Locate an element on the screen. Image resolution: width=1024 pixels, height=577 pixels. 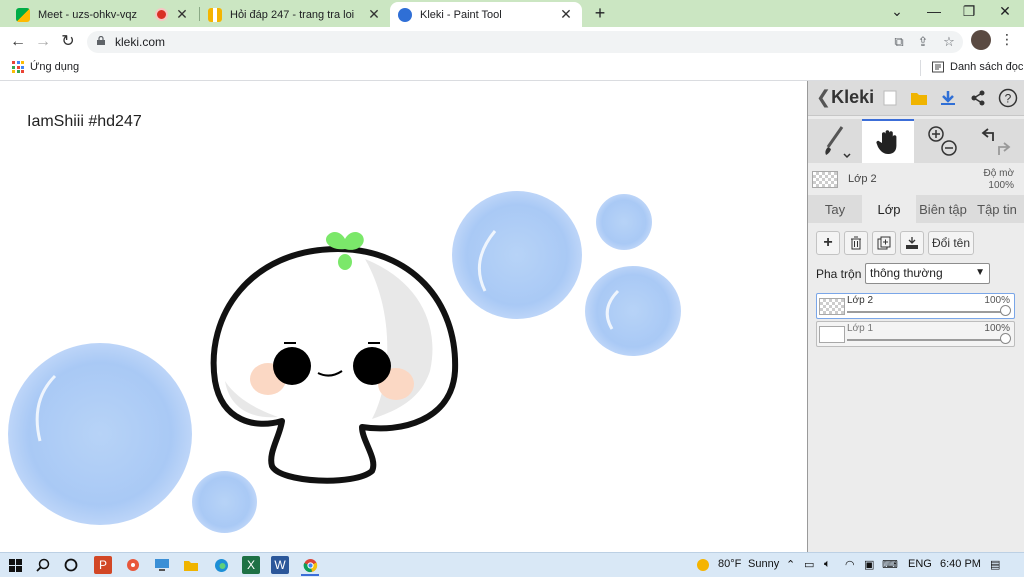
cortana-icon is located at coordinates (71, 565).